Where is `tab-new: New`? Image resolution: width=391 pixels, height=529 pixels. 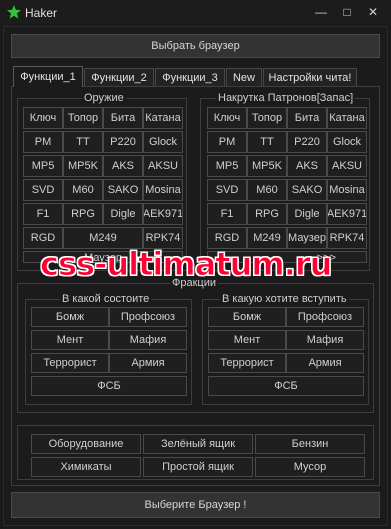 tab-new: New is located at coordinates (244, 77).